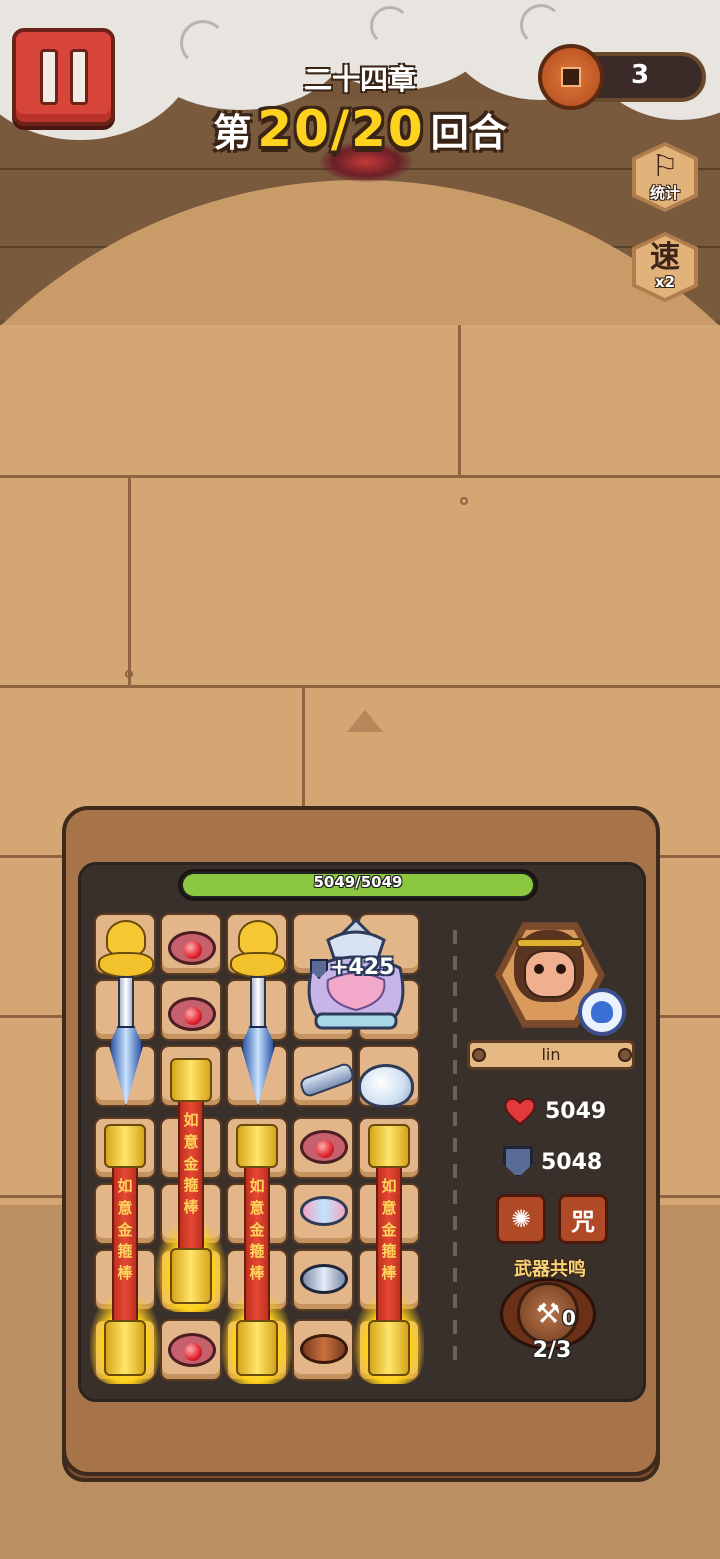  I want to click on hero-name: lin, so click(551, 1054).